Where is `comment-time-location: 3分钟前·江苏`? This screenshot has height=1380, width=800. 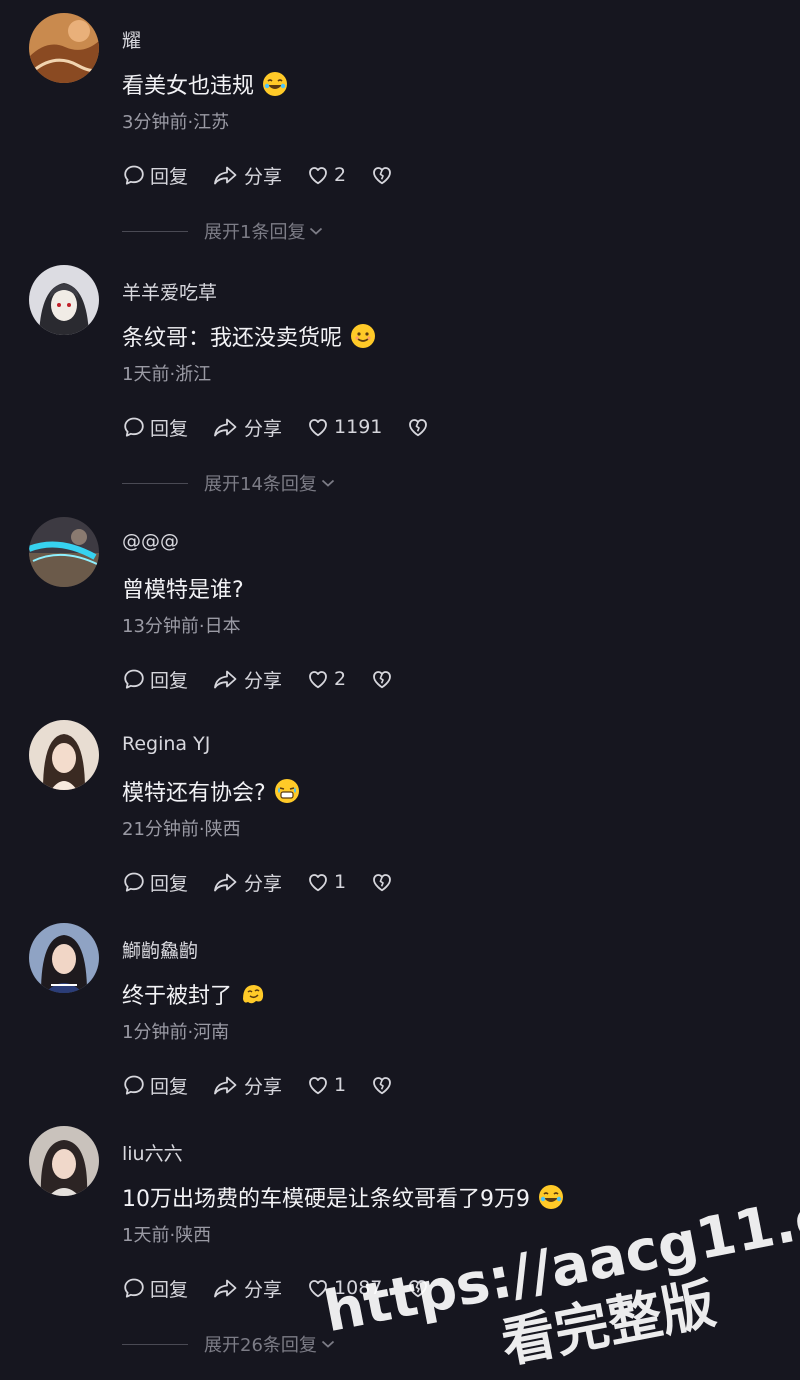
comment-time-location: 3分钟前·江苏 is located at coordinates (176, 122).